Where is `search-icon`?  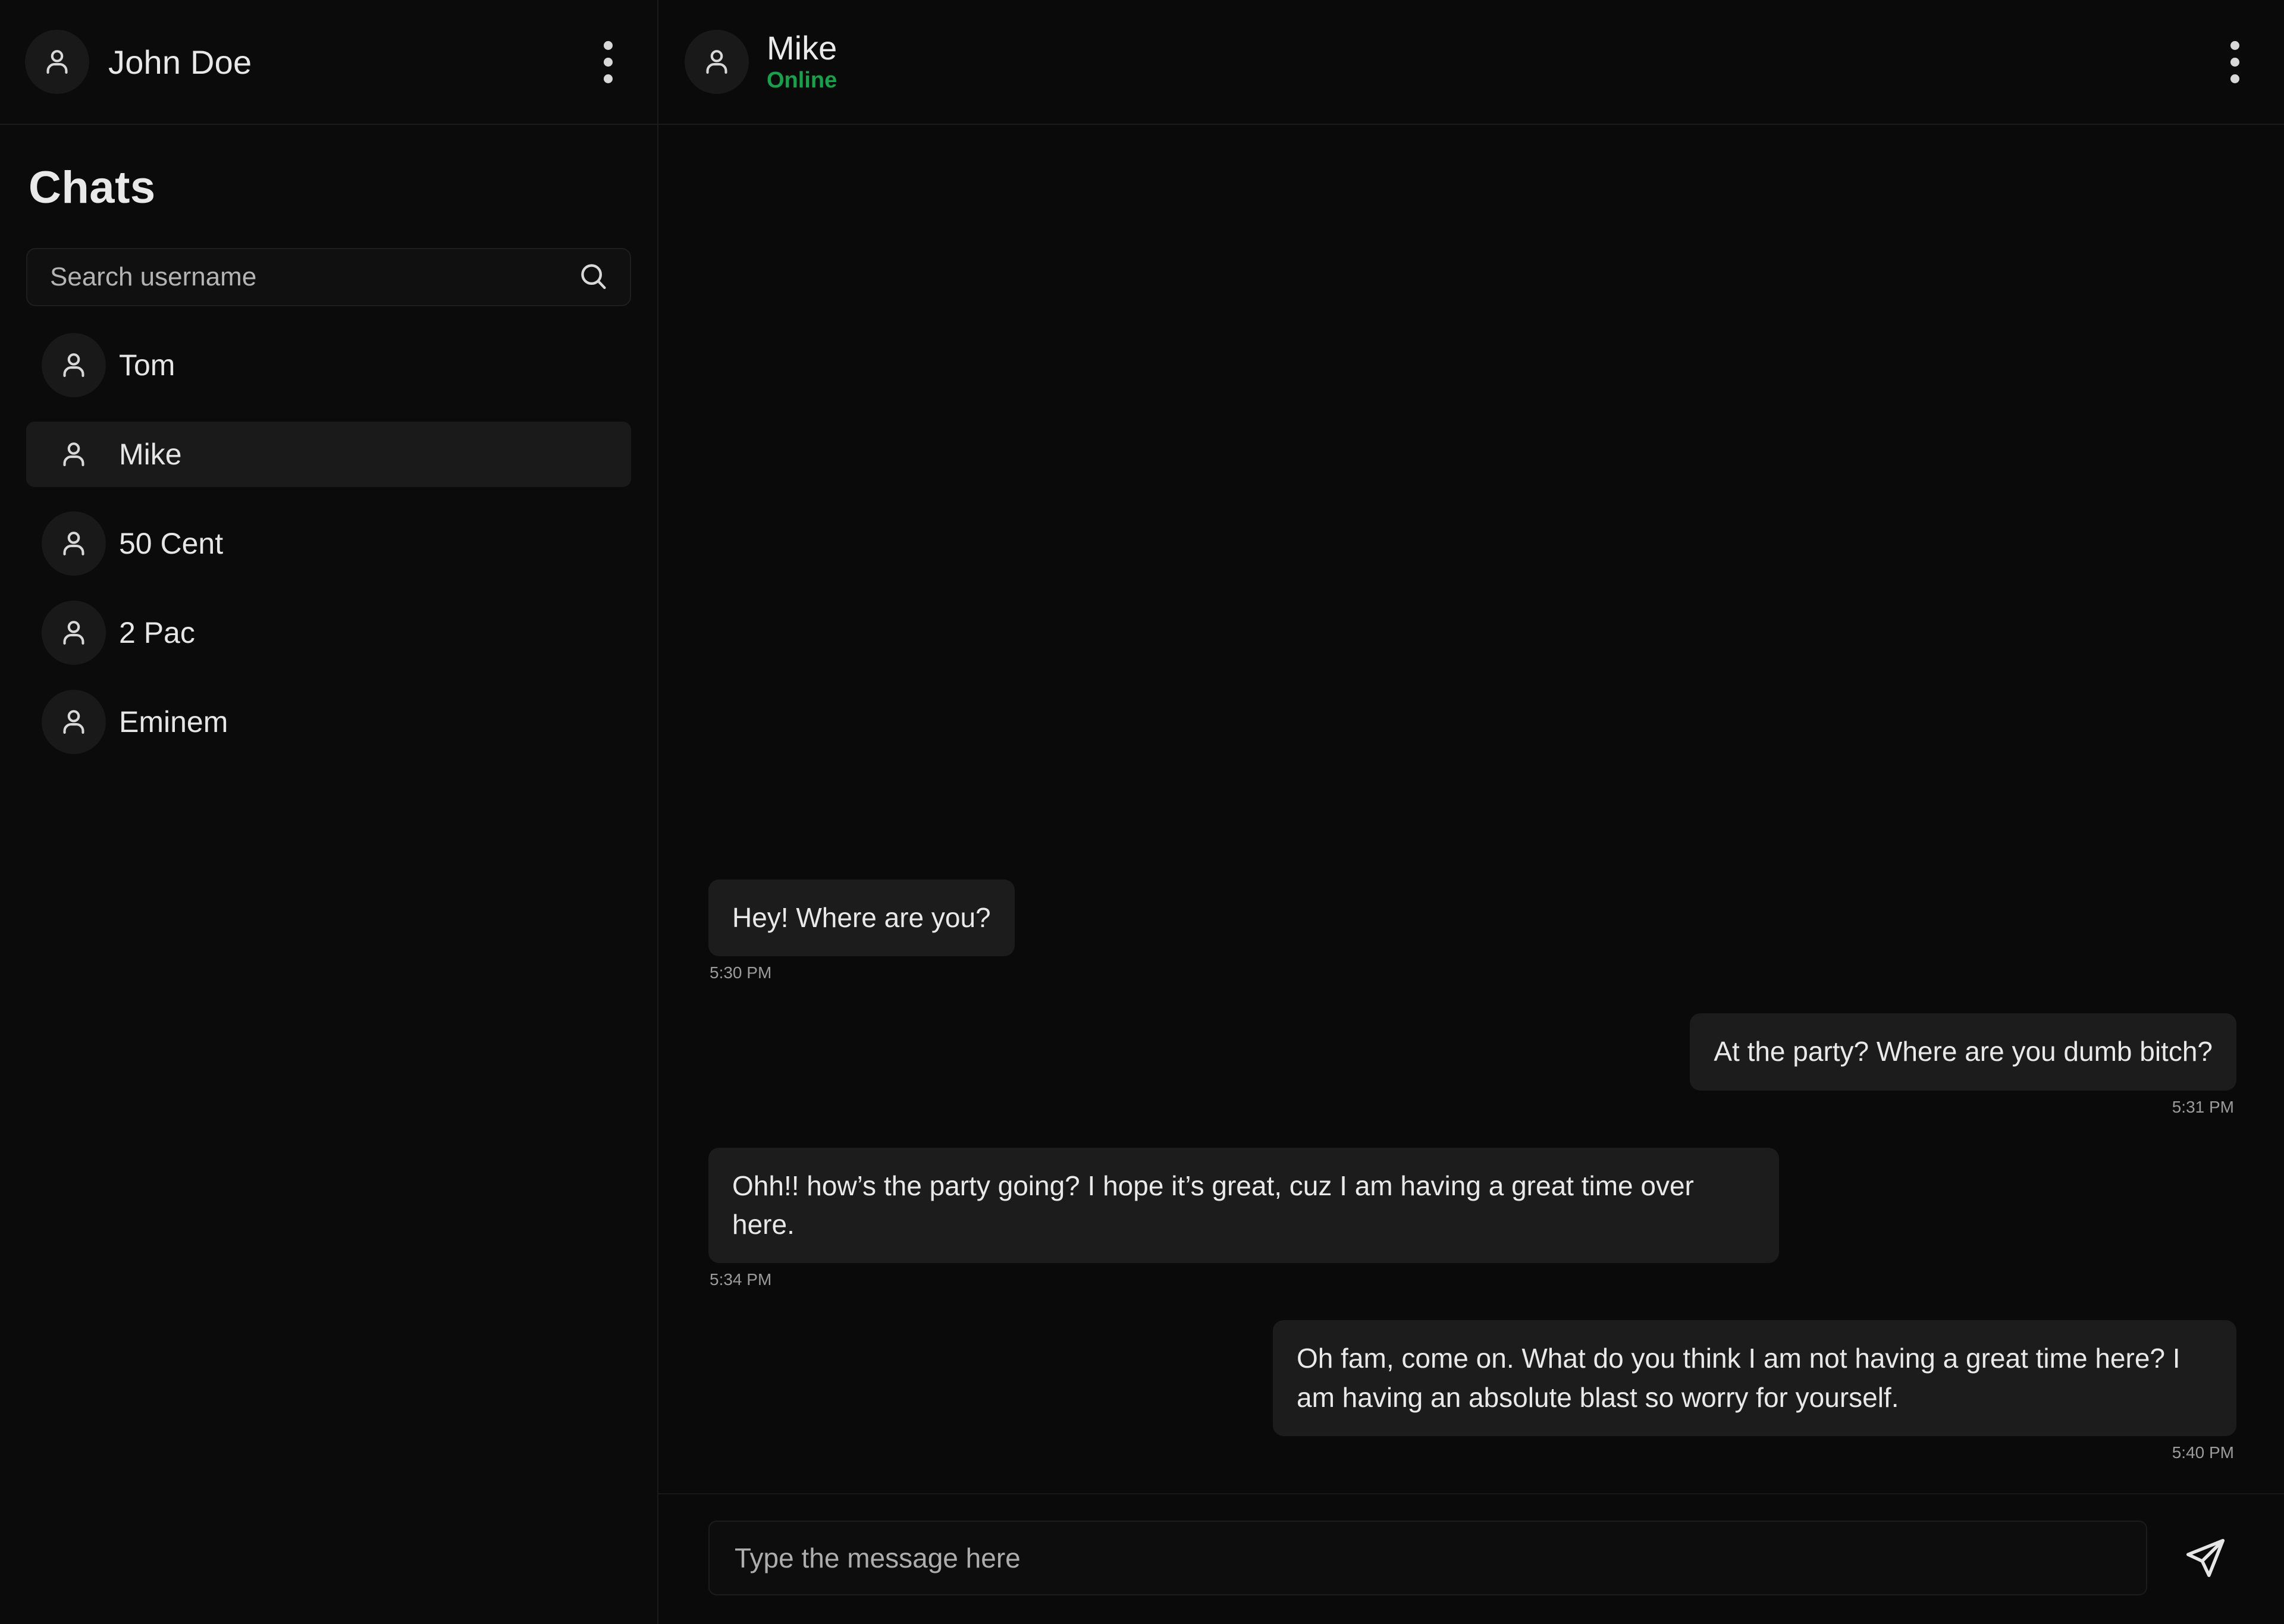 search-icon is located at coordinates (593, 277).